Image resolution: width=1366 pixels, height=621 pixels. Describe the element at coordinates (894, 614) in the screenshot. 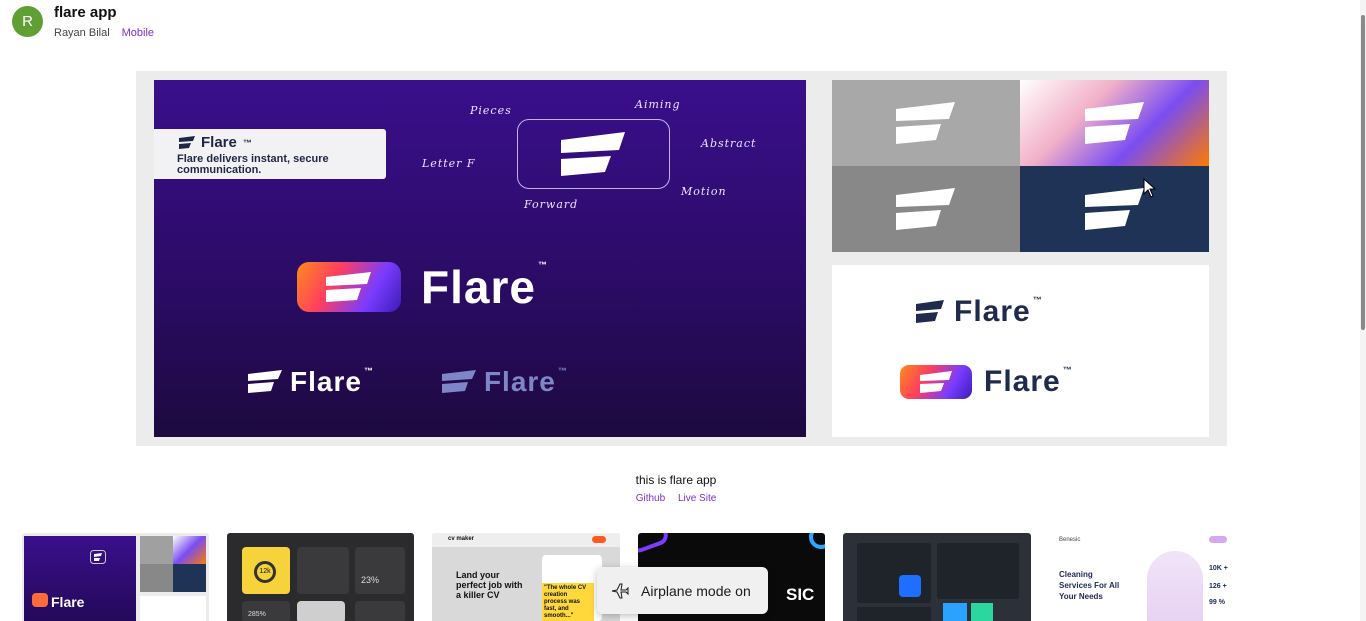

I see `thumb-dark-panel-bottom` at that location.